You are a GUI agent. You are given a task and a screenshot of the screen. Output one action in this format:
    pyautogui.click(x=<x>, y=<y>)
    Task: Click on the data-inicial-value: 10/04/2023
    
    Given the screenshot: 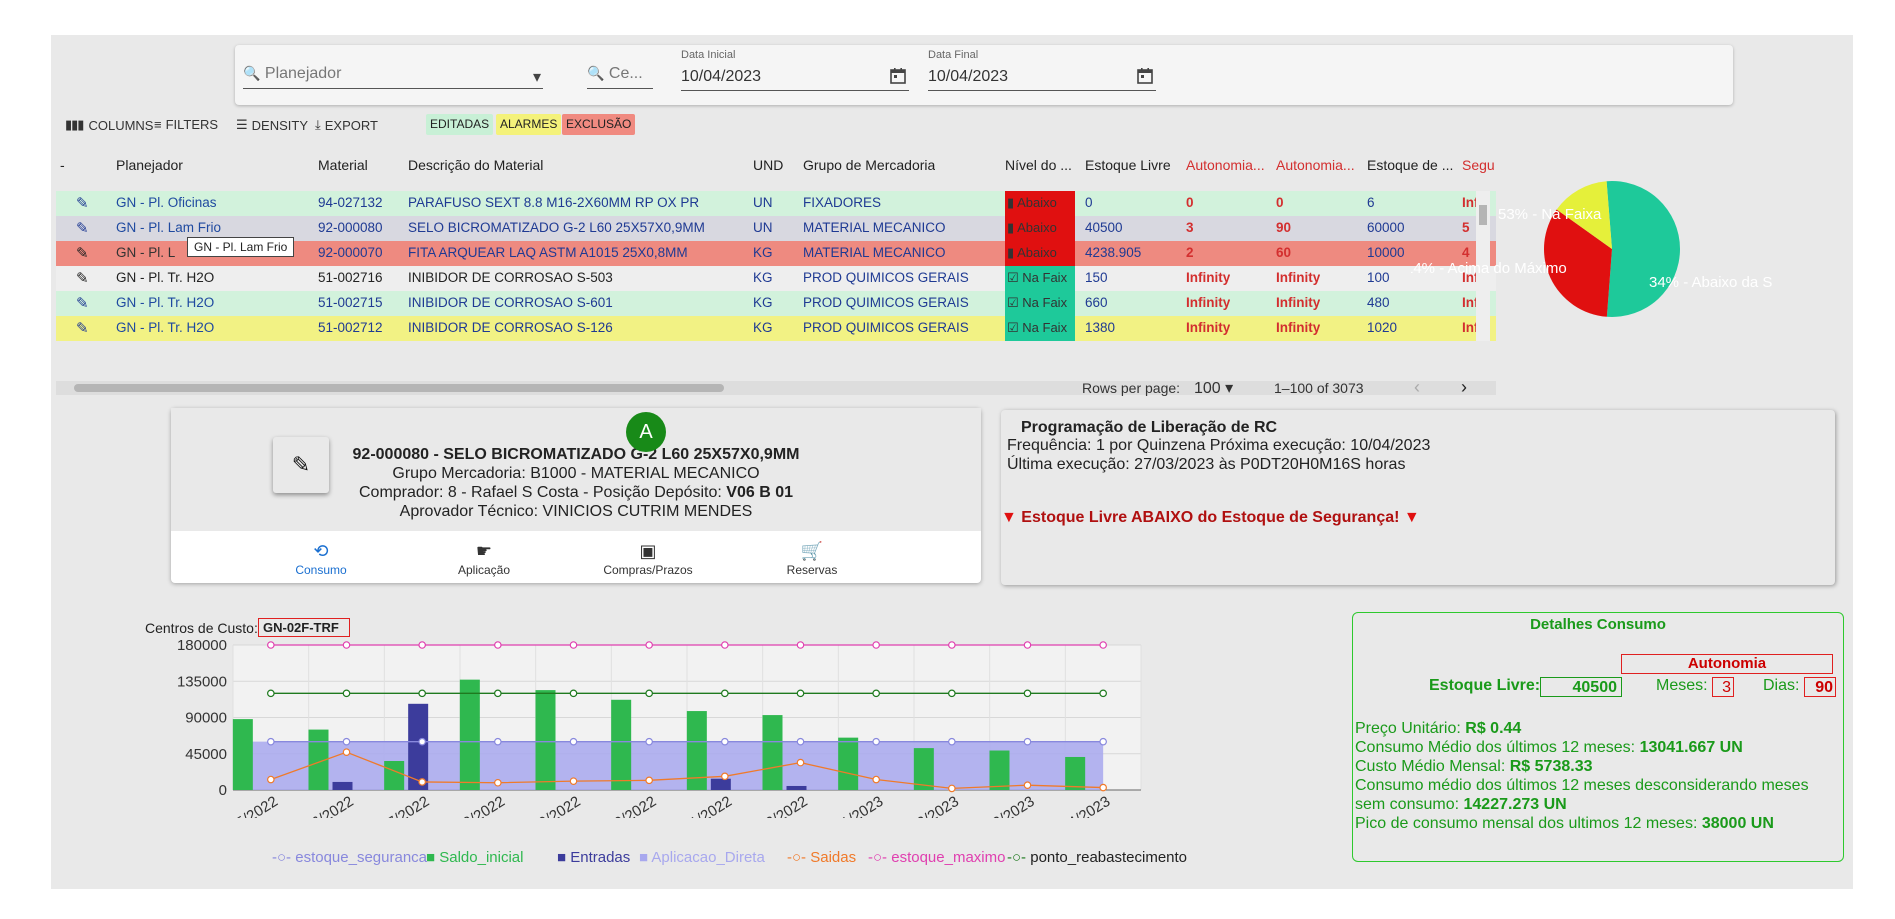 What is the action you would take?
    pyautogui.click(x=721, y=77)
    